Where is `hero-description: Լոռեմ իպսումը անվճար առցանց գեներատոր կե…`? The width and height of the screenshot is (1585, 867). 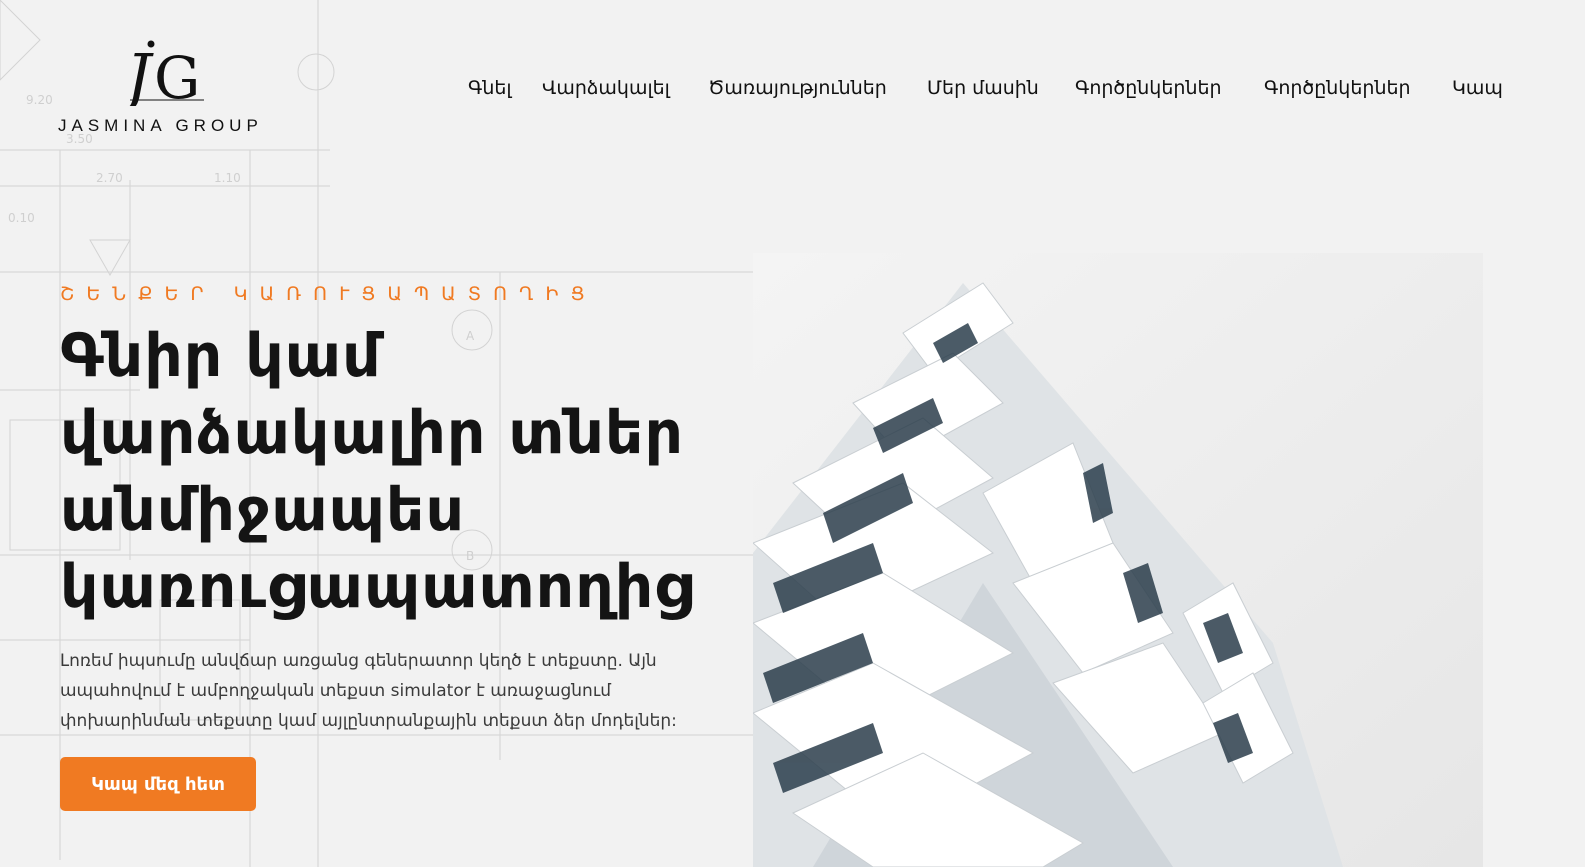 hero-description: Լոռեմ իպսումը անվճար առցանց գեներատոր կե… is located at coordinates (400, 691).